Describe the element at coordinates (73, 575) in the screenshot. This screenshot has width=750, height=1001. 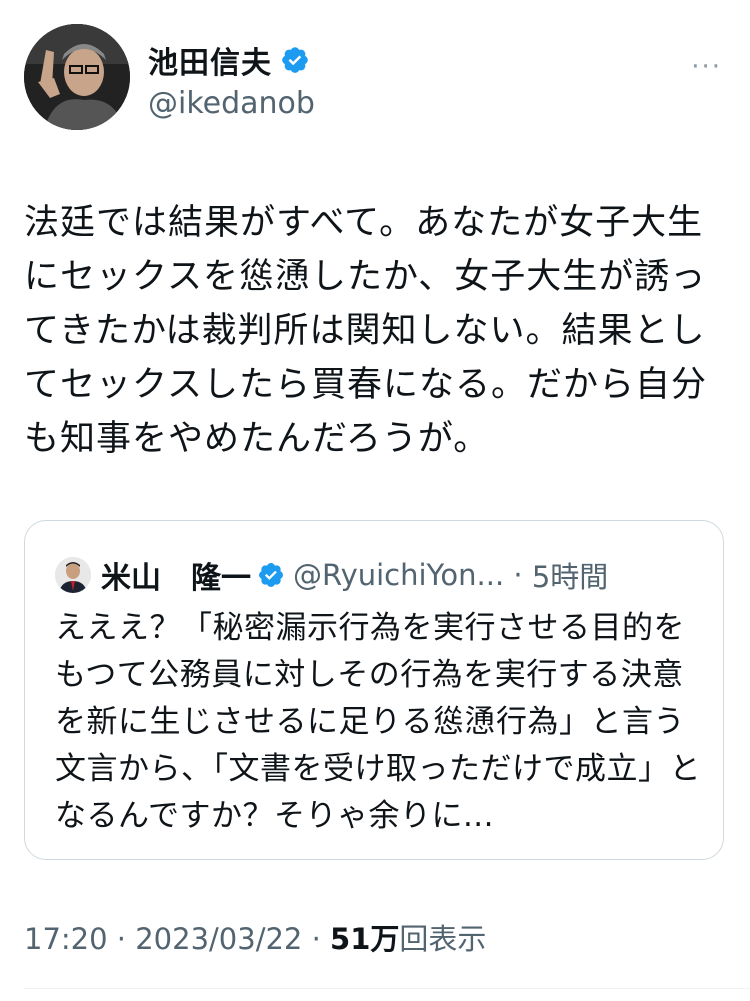
I see `quoted-author-avatar` at that location.